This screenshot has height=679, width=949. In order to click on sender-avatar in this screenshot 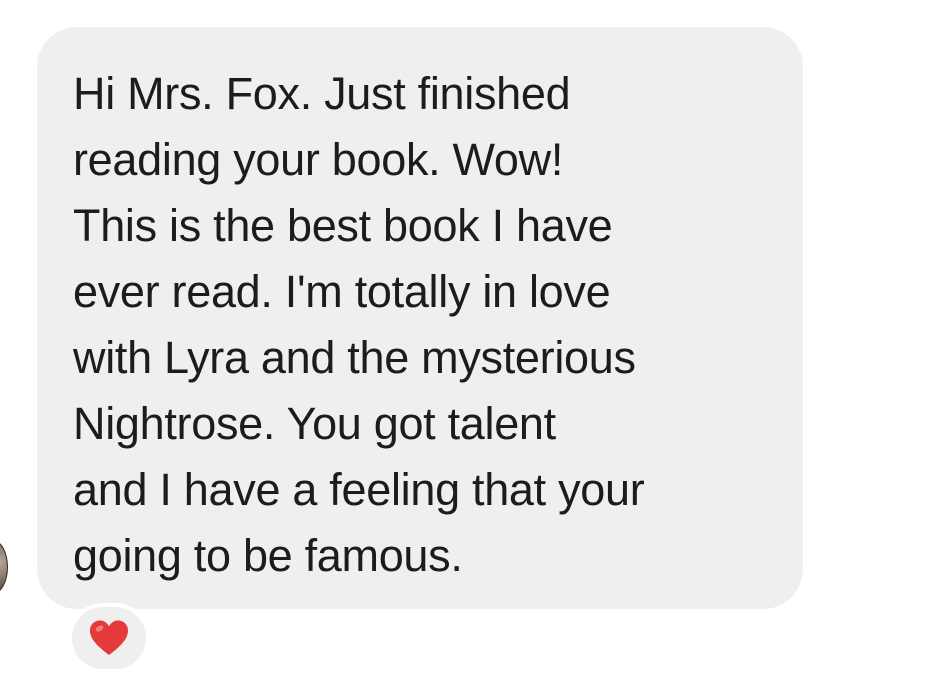, I will do `click(4, 567)`.